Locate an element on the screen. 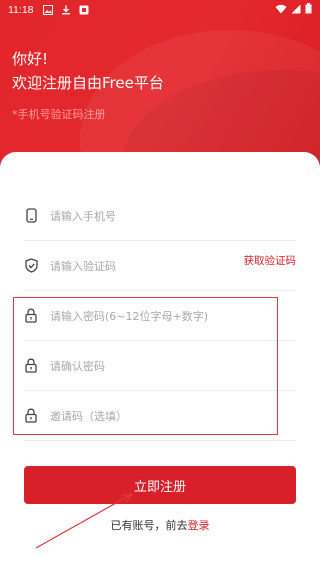 Image resolution: width=320 pixels, height=568 pixels. battery-icon is located at coordinates (308, 10).